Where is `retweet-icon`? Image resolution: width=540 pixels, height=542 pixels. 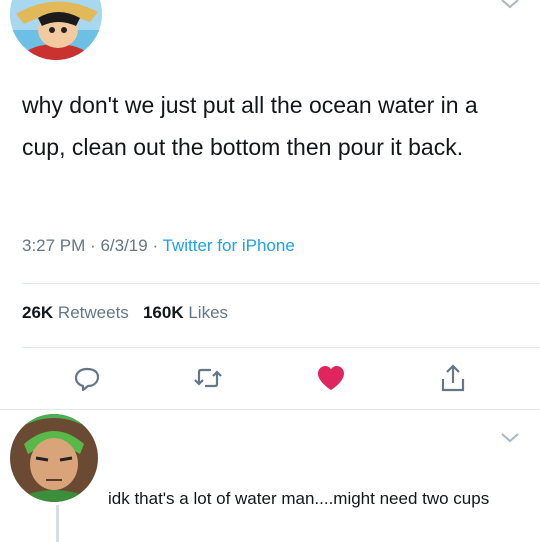
retweet-icon is located at coordinates (208, 378).